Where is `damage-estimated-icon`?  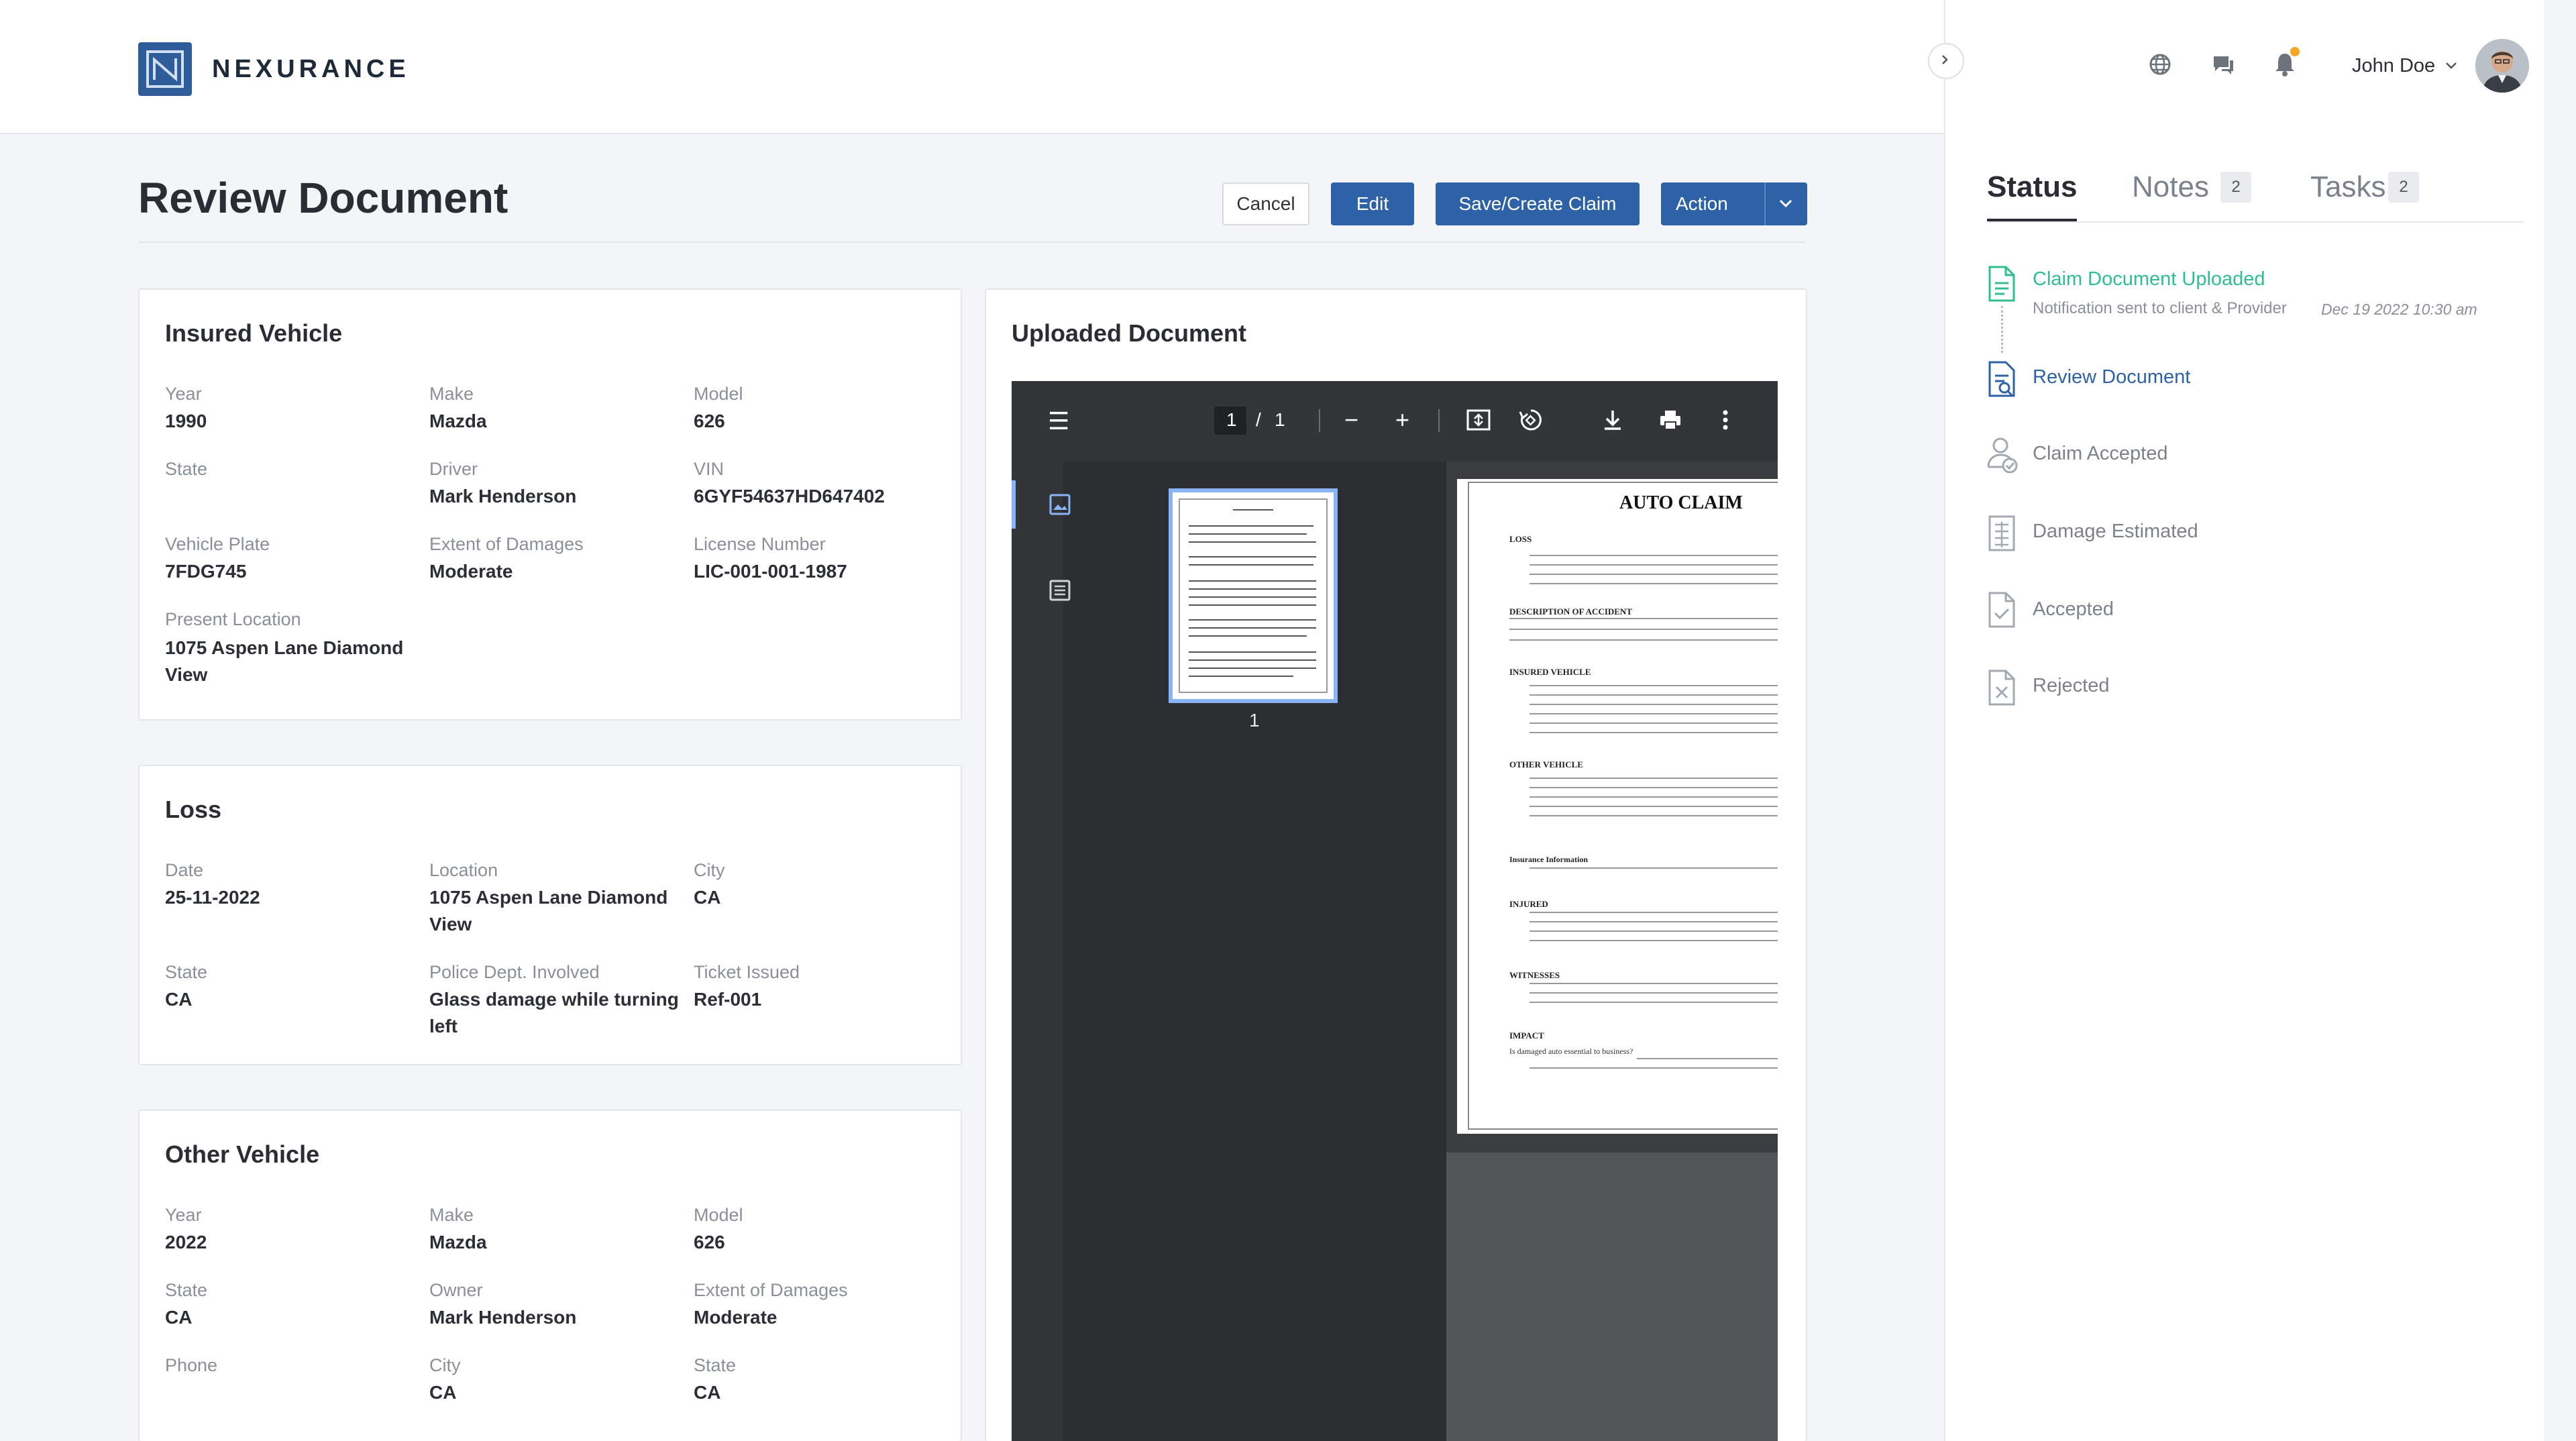 damage-estimated-icon is located at coordinates (2001, 533).